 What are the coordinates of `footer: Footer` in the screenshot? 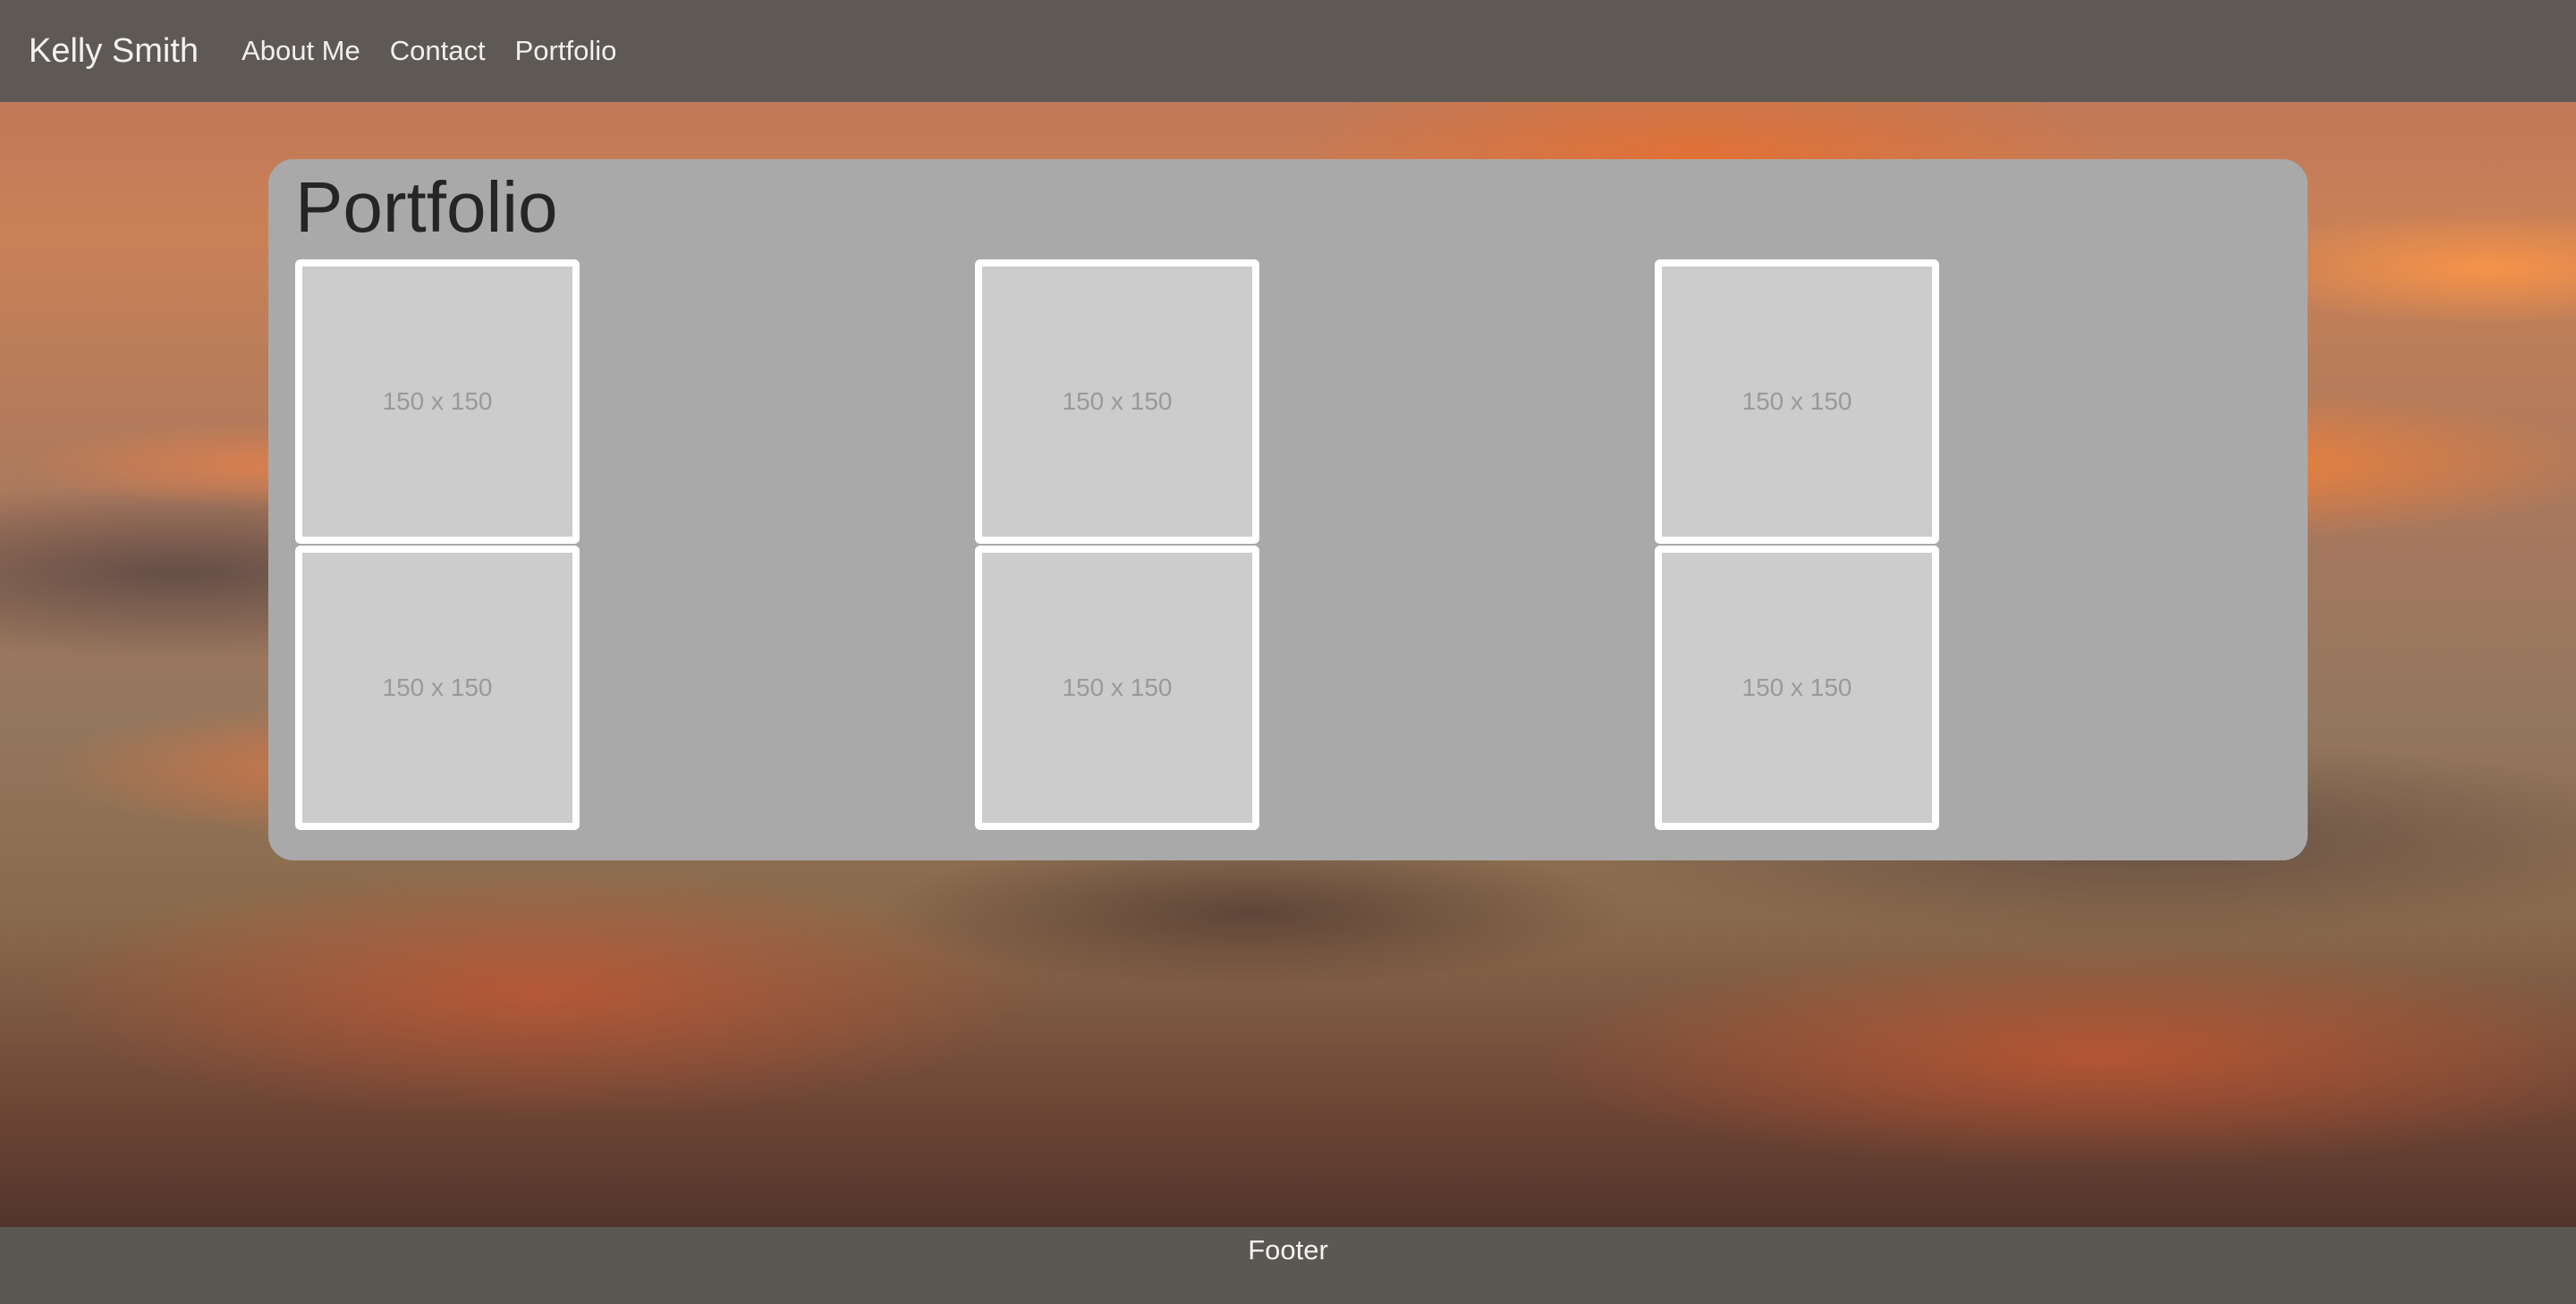 It's located at (1288, 1265).